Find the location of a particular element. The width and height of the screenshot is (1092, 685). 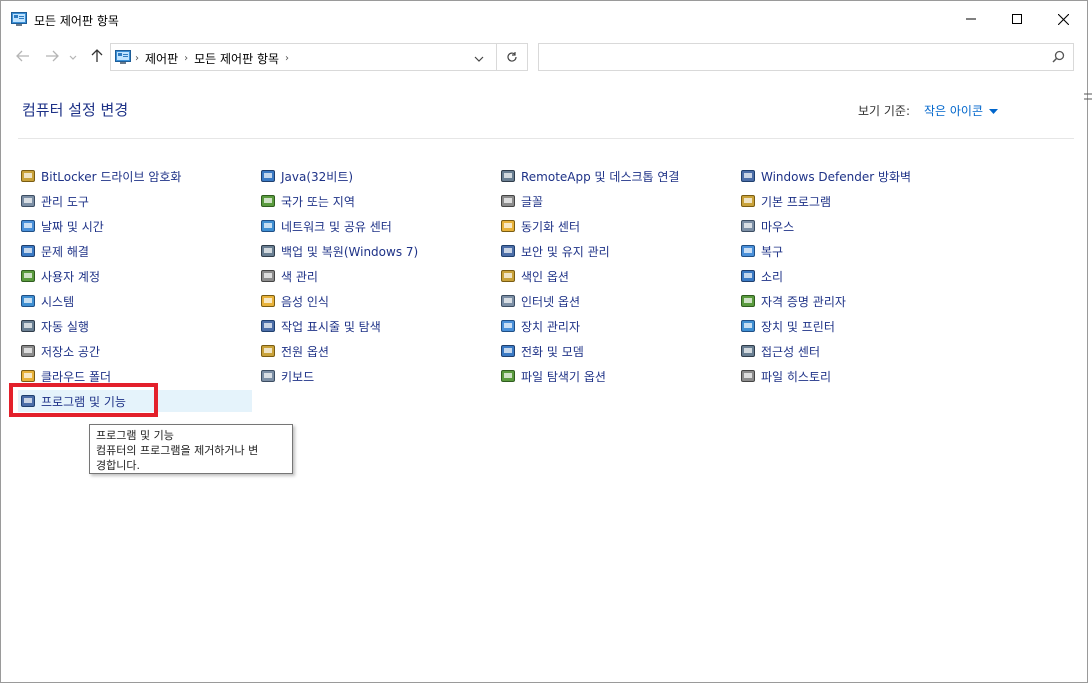

control-panel-item-label: 자동 실행 is located at coordinates (65, 326).